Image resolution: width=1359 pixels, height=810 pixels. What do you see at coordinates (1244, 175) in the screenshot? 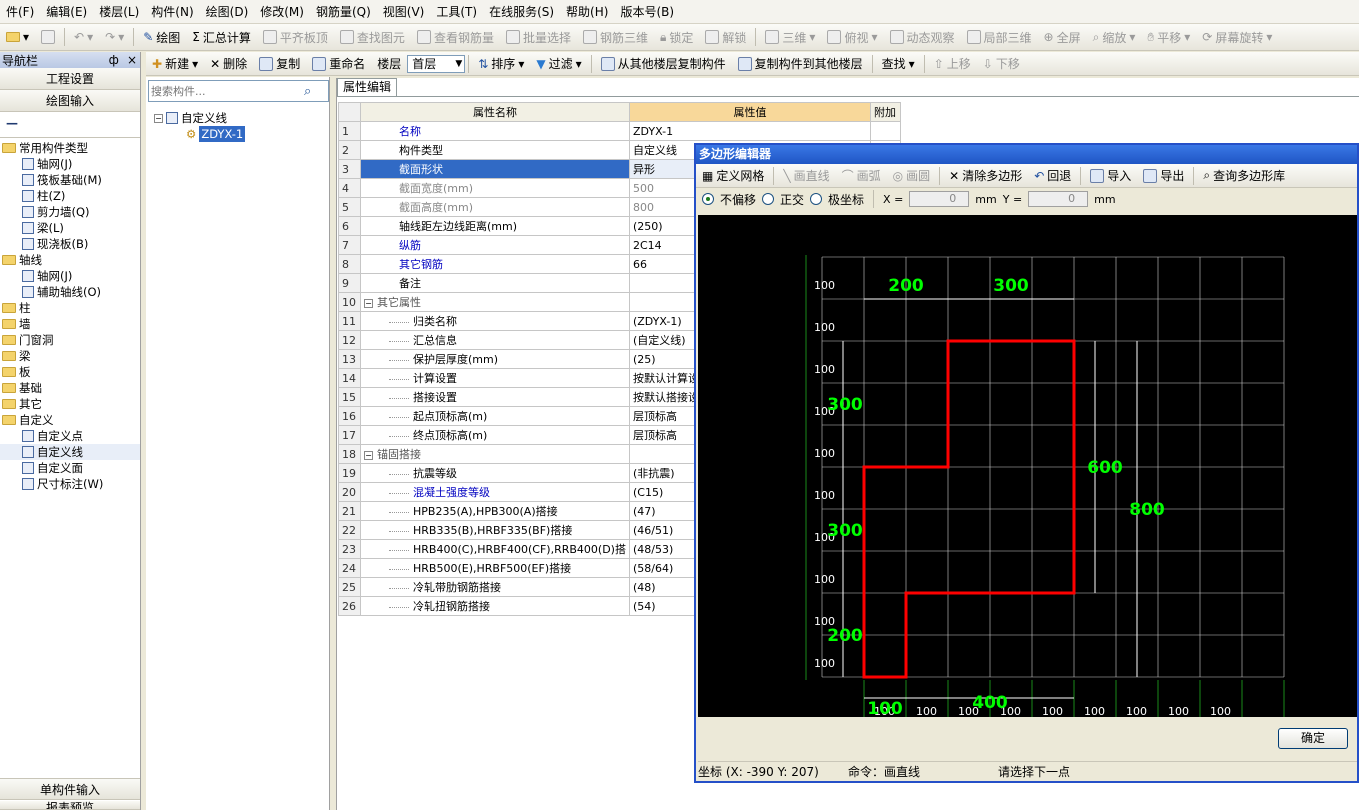
I see `query-library-button: ⌕ 查询多边形库` at bounding box center [1244, 175].